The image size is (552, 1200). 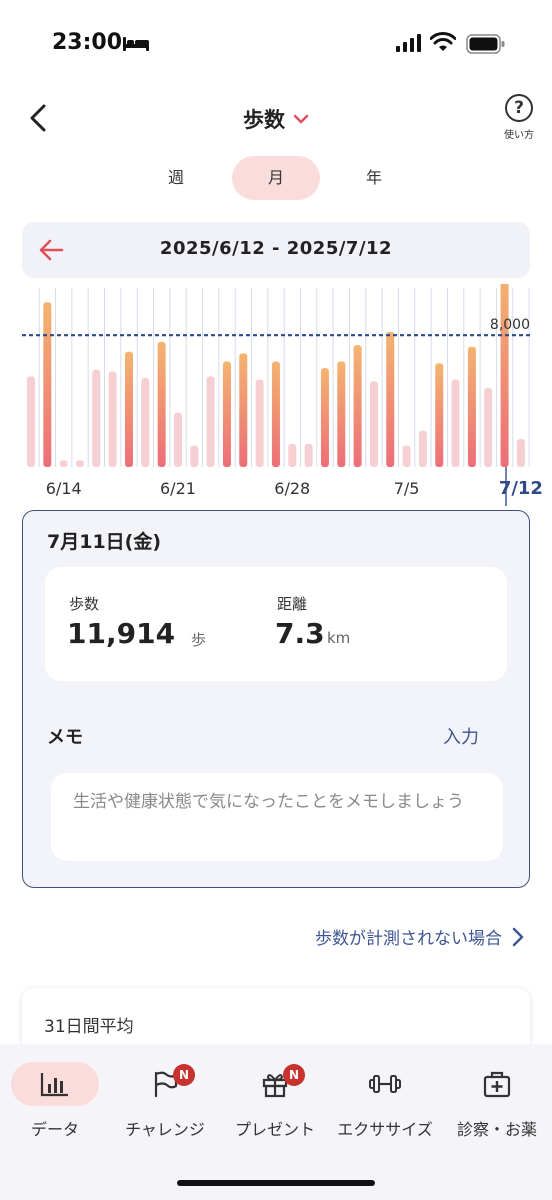 I want to click on home-indicator, so click(x=276, y=1183).